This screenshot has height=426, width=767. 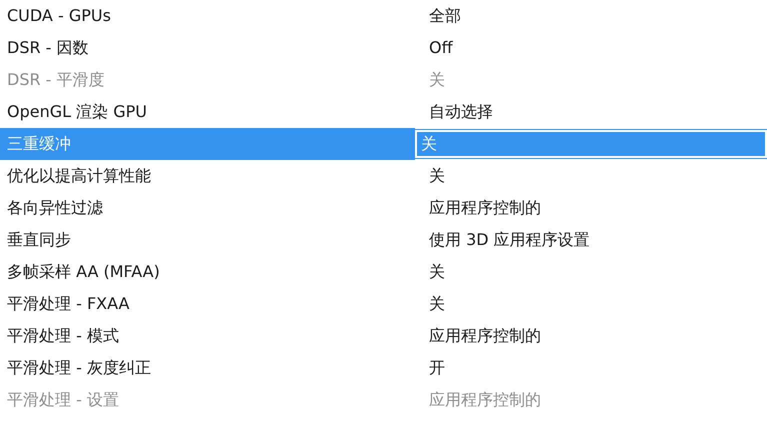 I want to click on setting-value: Off, so click(x=591, y=48).